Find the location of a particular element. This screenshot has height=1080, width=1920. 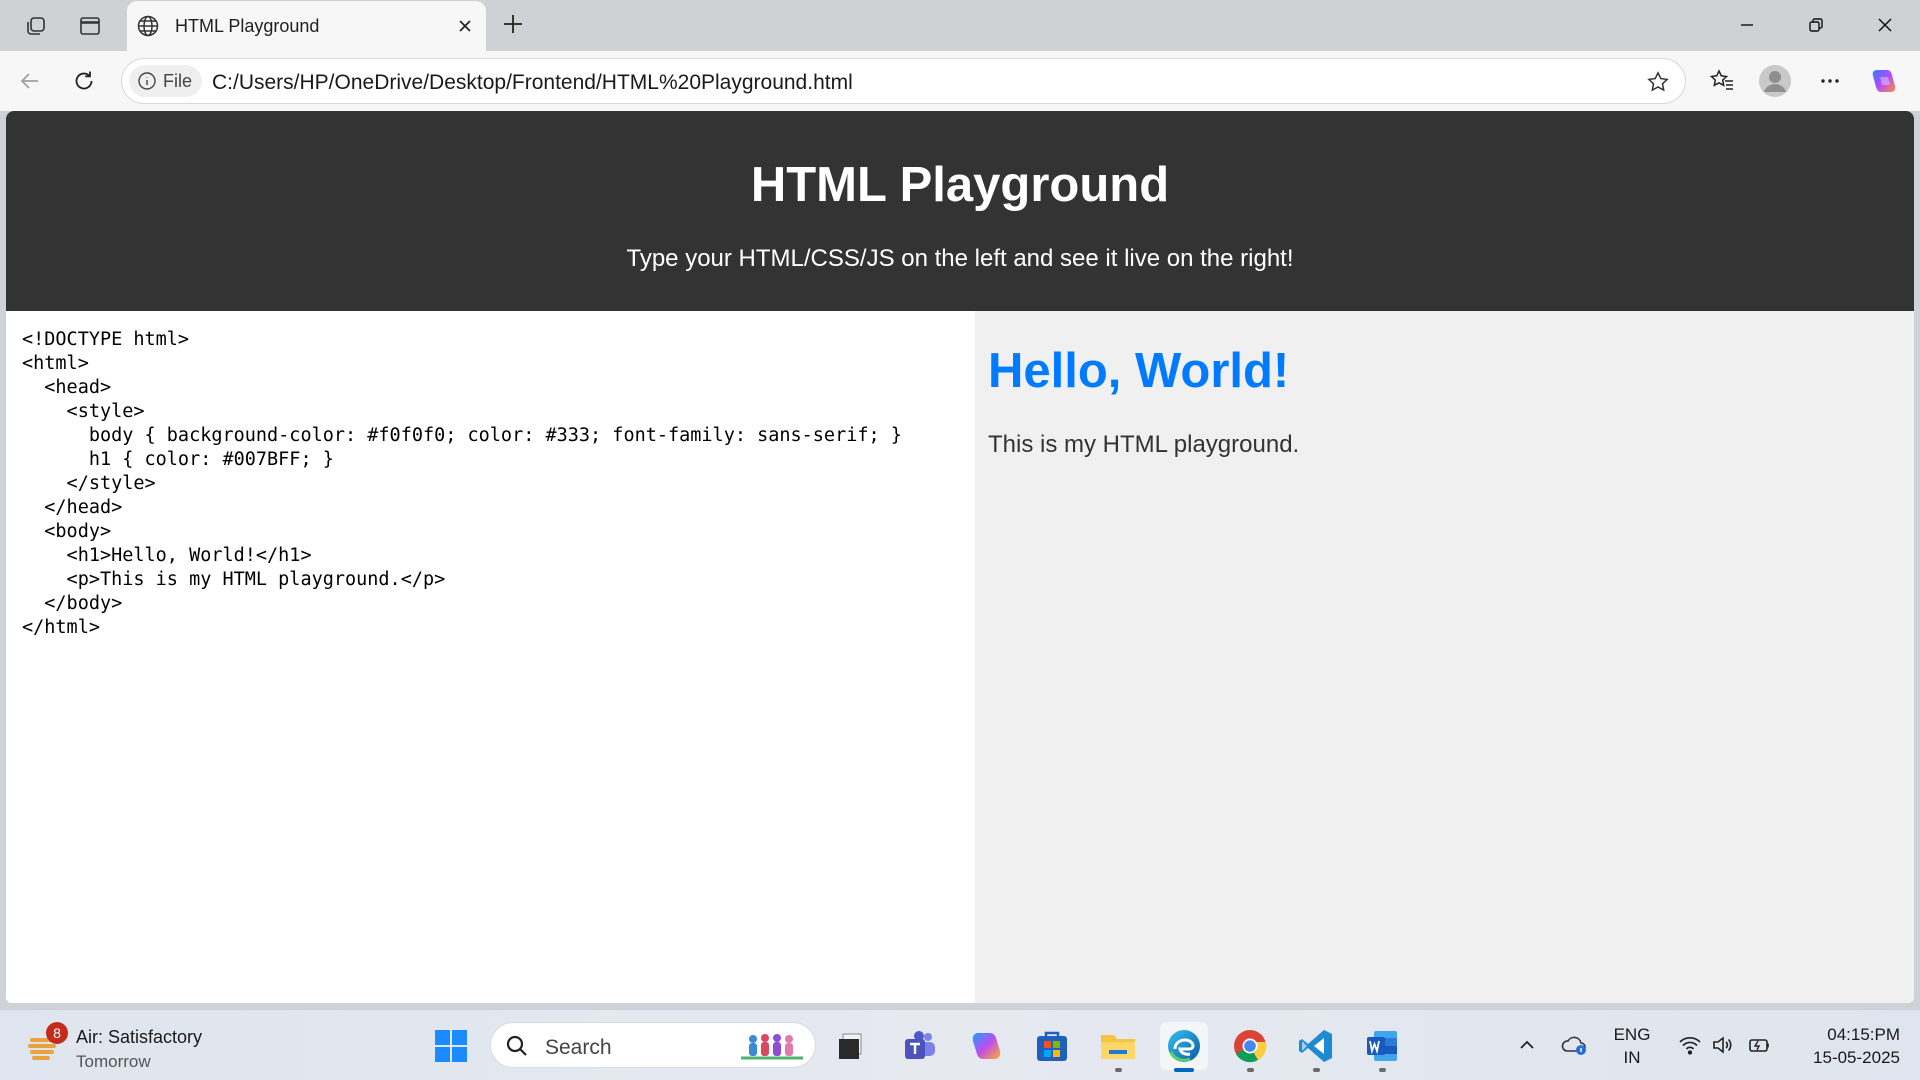

store-icon is located at coordinates (1052, 1046).